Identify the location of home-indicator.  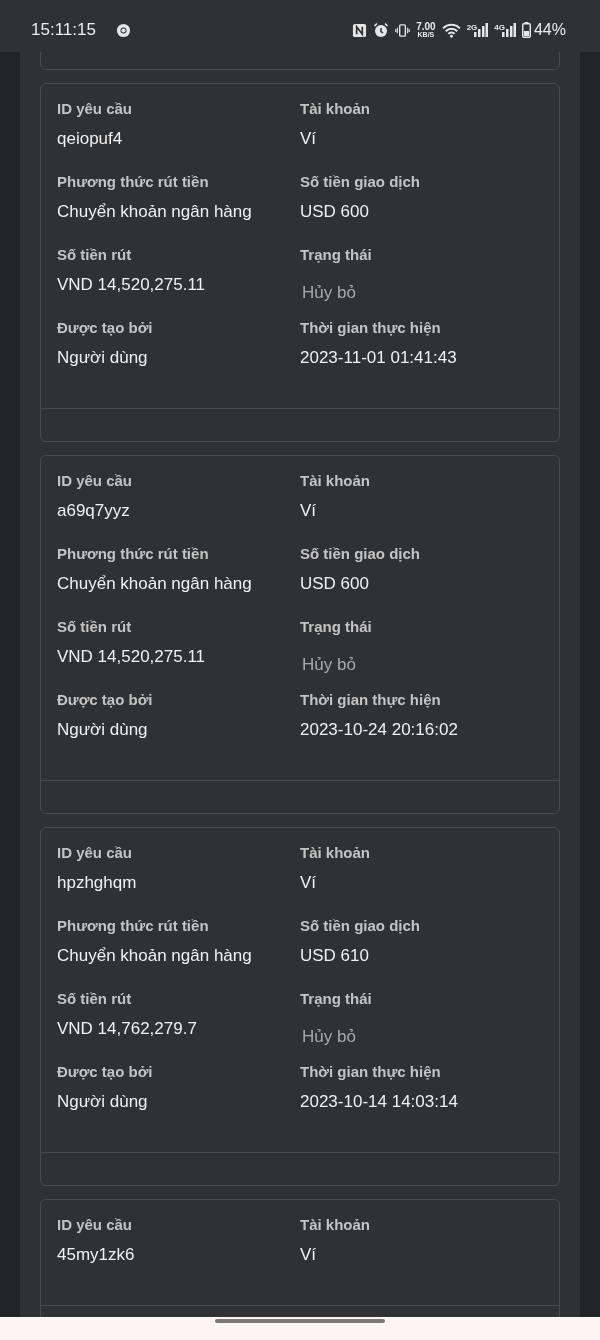
(300, 1321).